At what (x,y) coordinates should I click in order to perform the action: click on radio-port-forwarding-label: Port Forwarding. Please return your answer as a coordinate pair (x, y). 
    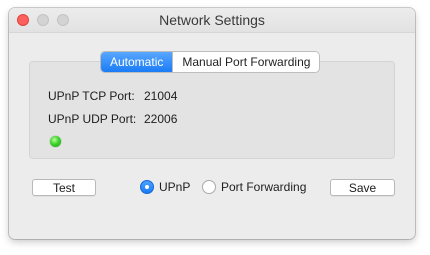
    Looking at the image, I should click on (264, 187).